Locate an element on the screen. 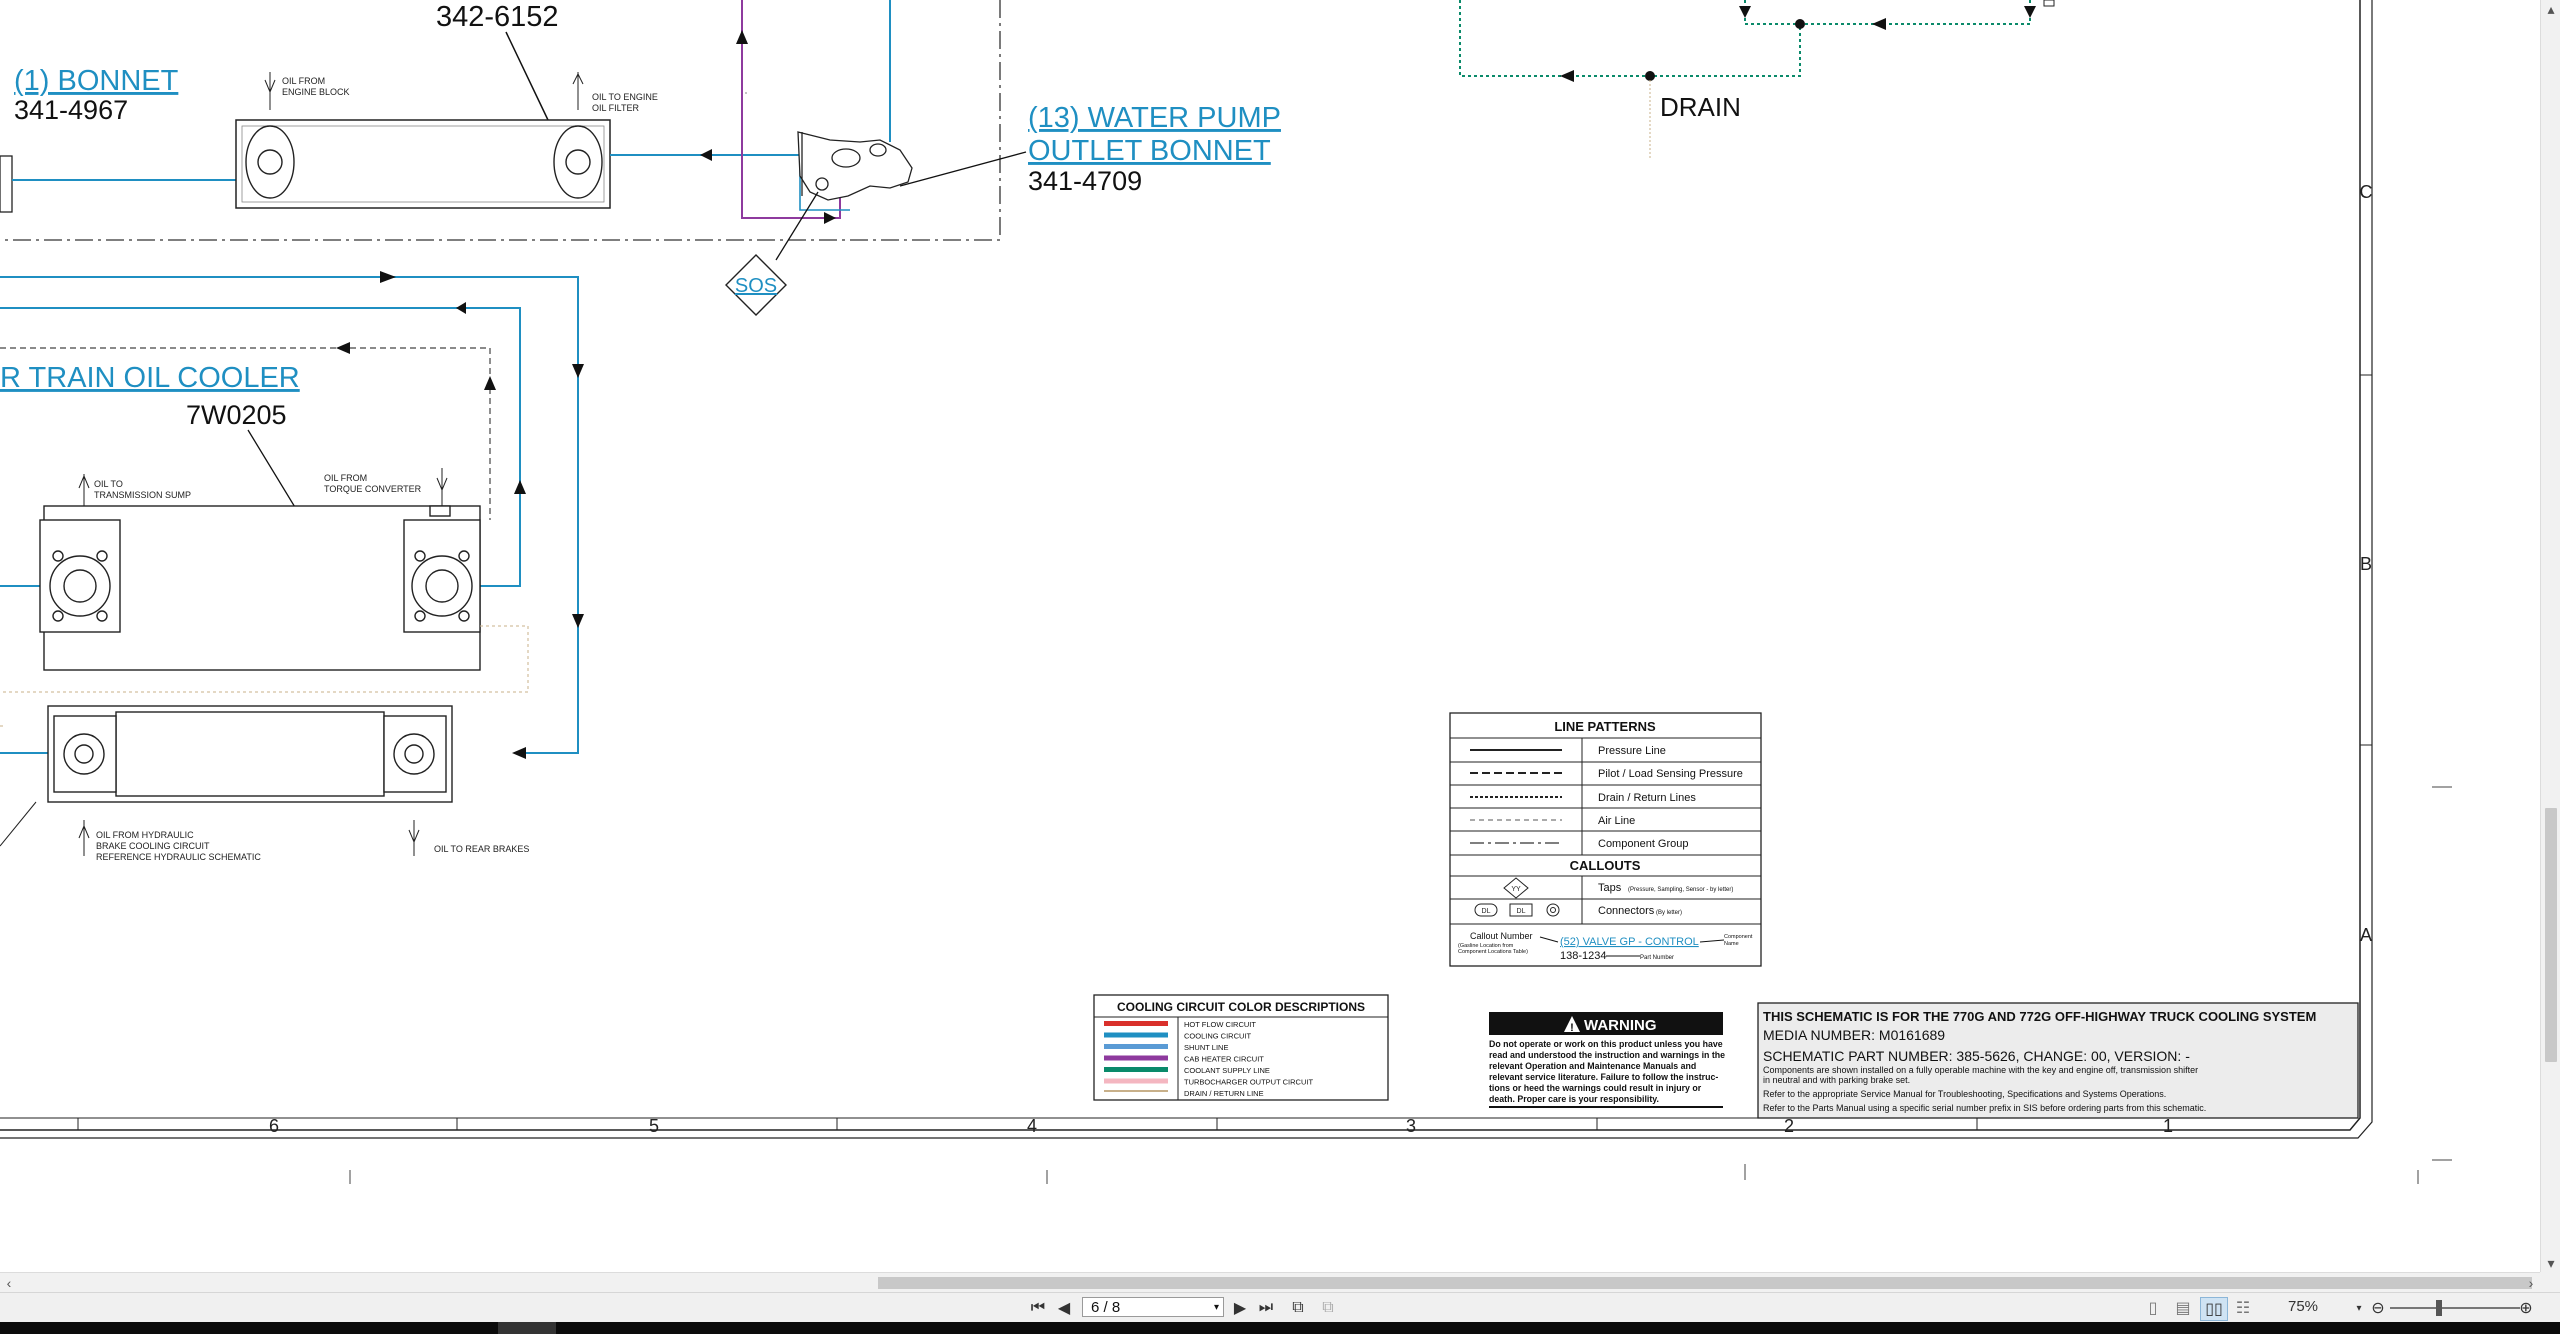 The width and height of the screenshot is (2560, 1334). svg-text: BRAKE COOLING CIRCUIT is located at coordinates (153, 846).